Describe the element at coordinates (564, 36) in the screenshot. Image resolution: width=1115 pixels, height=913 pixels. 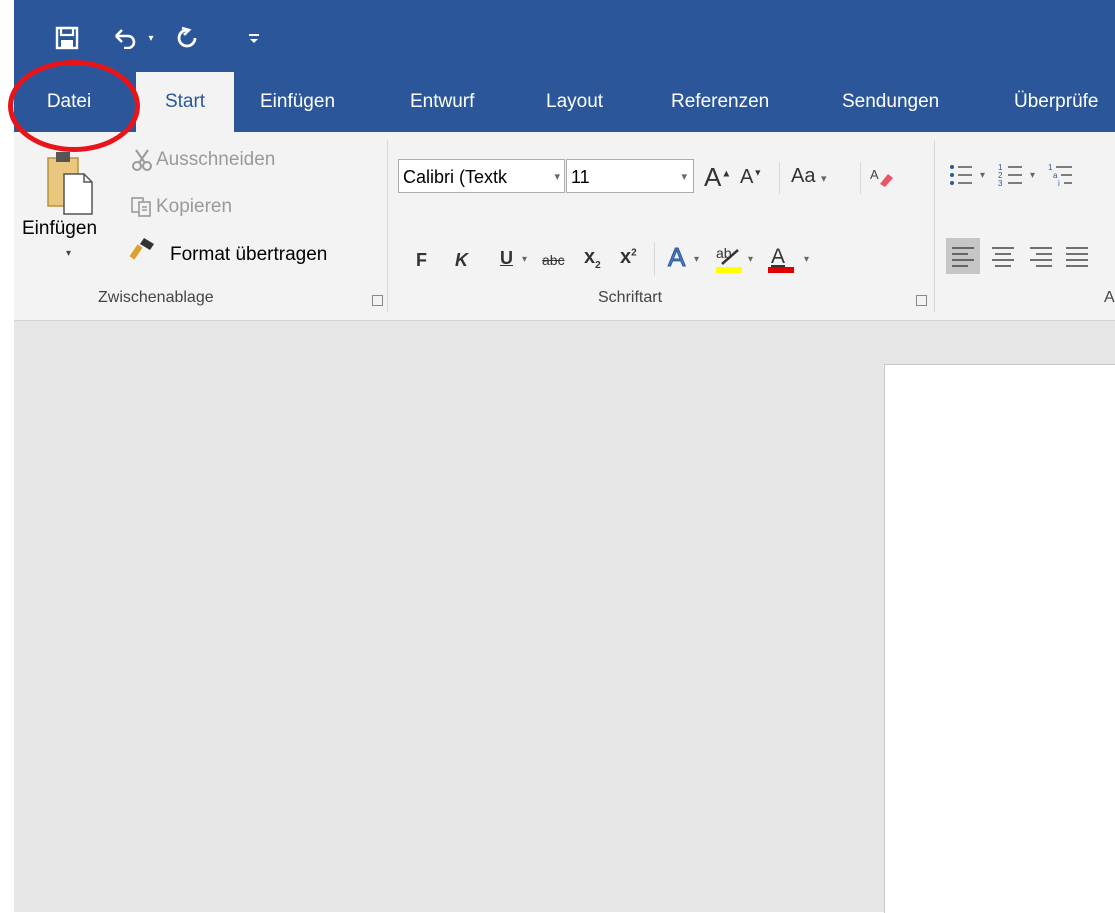
I see `quick-access-toolbar: ▾` at that location.